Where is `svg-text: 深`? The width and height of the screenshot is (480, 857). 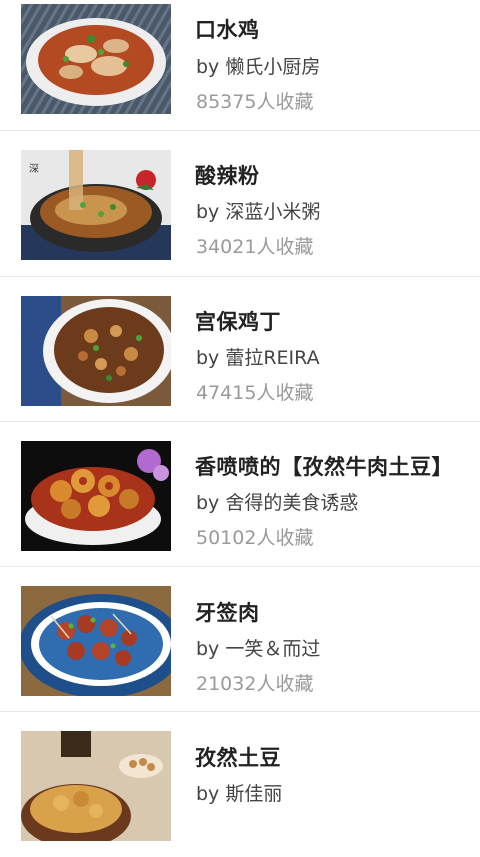 svg-text: 深 is located at coordinates (34, 169).